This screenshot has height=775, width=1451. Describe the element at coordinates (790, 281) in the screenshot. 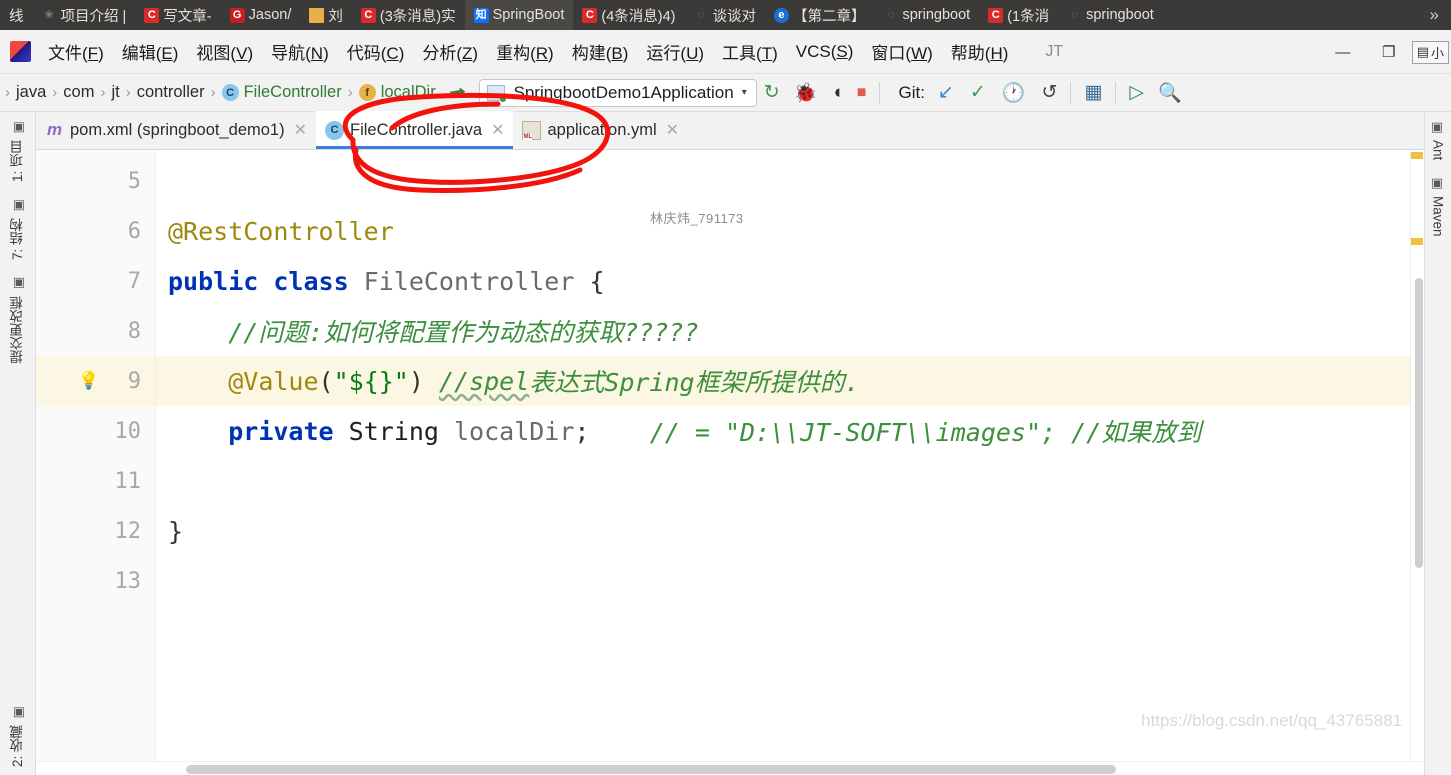

I see `code-line-7: public class FileController {` at that location.